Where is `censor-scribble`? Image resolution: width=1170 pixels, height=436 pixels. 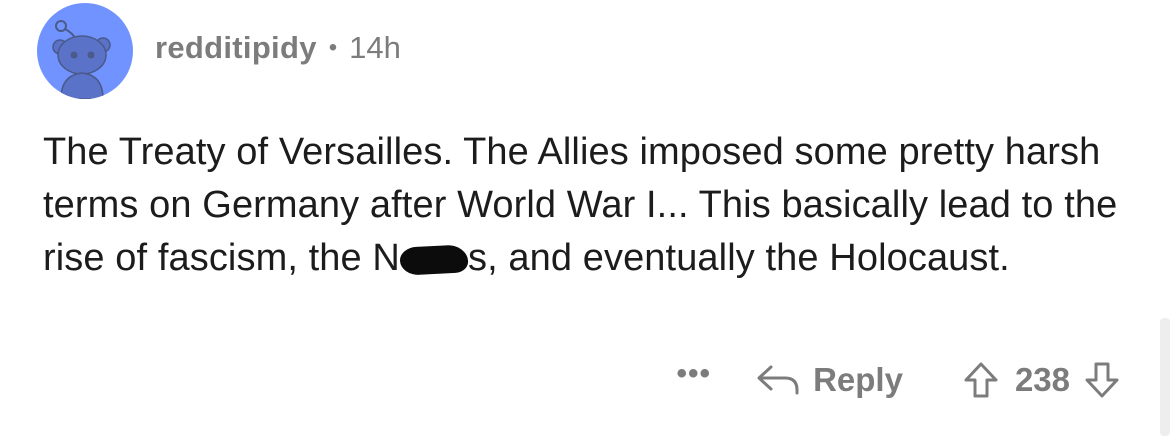
censor-scribble is located at coordinates (434, 259).